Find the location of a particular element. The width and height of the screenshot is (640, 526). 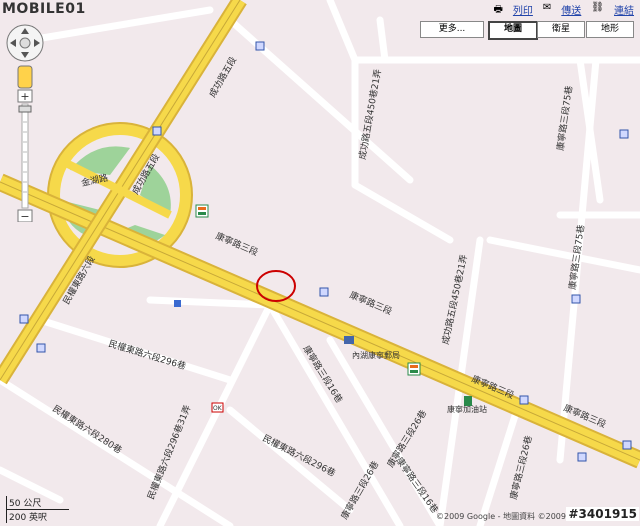

poi-ok-mart-label: OK is located at coordinates (218, 408).